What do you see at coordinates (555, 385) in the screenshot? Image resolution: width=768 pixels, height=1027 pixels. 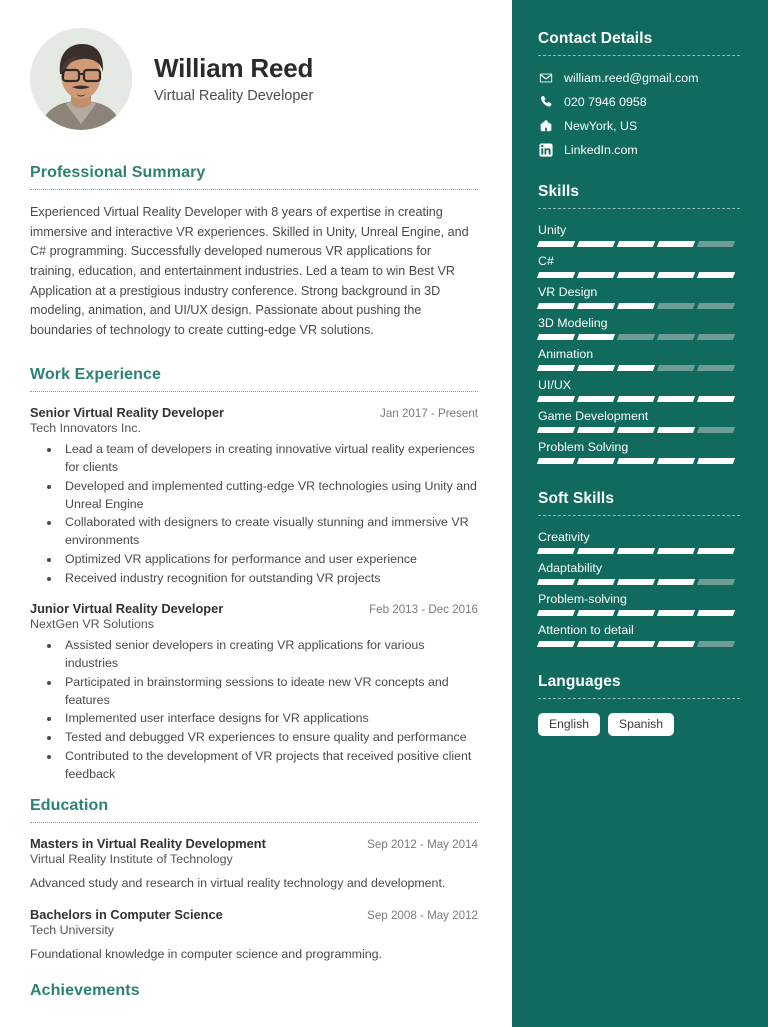 I see `skill-label: UI/UX` at bounding box center [555, 385].